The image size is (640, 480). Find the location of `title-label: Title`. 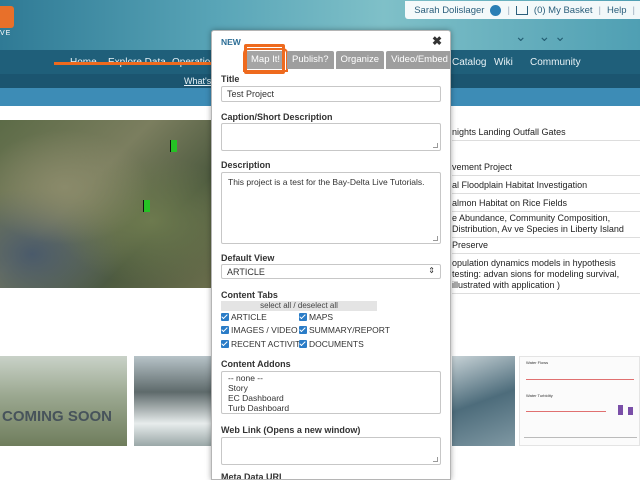

title-label: Title is located at coordinates (230, 79).